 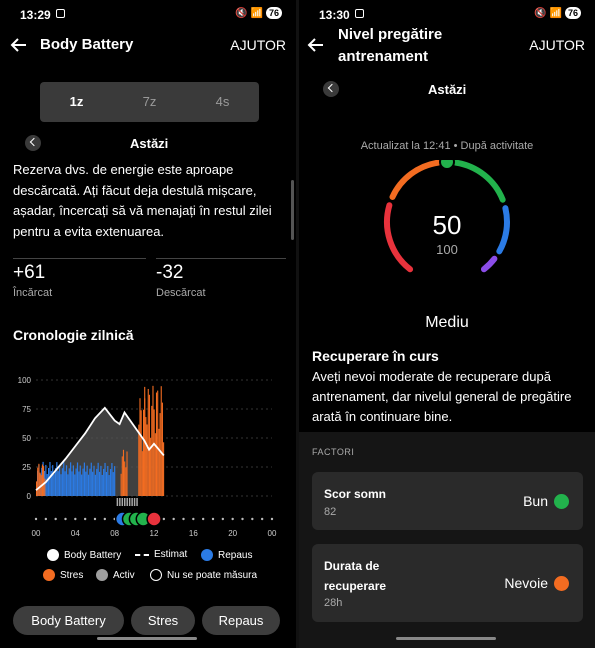 What do you see at coordinates (124, 575) in the screenshot?
I see `legend-label: Activ` at bounding box center [124, 575].